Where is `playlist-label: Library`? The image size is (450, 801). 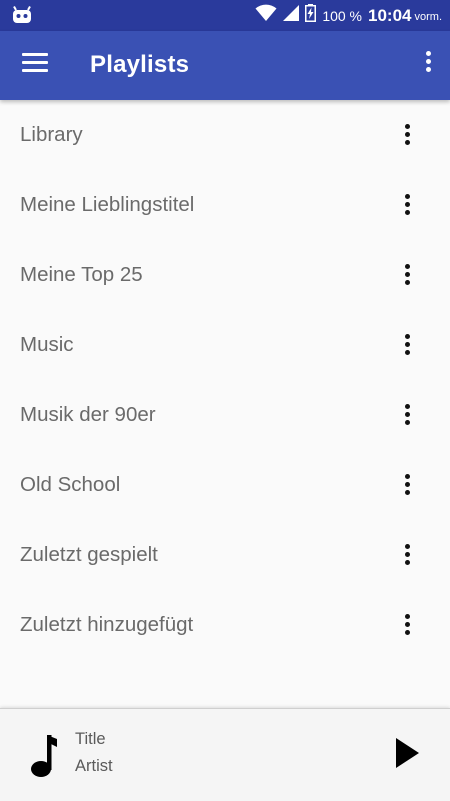 playlist-label: Library is located at coordinates (51, 134).